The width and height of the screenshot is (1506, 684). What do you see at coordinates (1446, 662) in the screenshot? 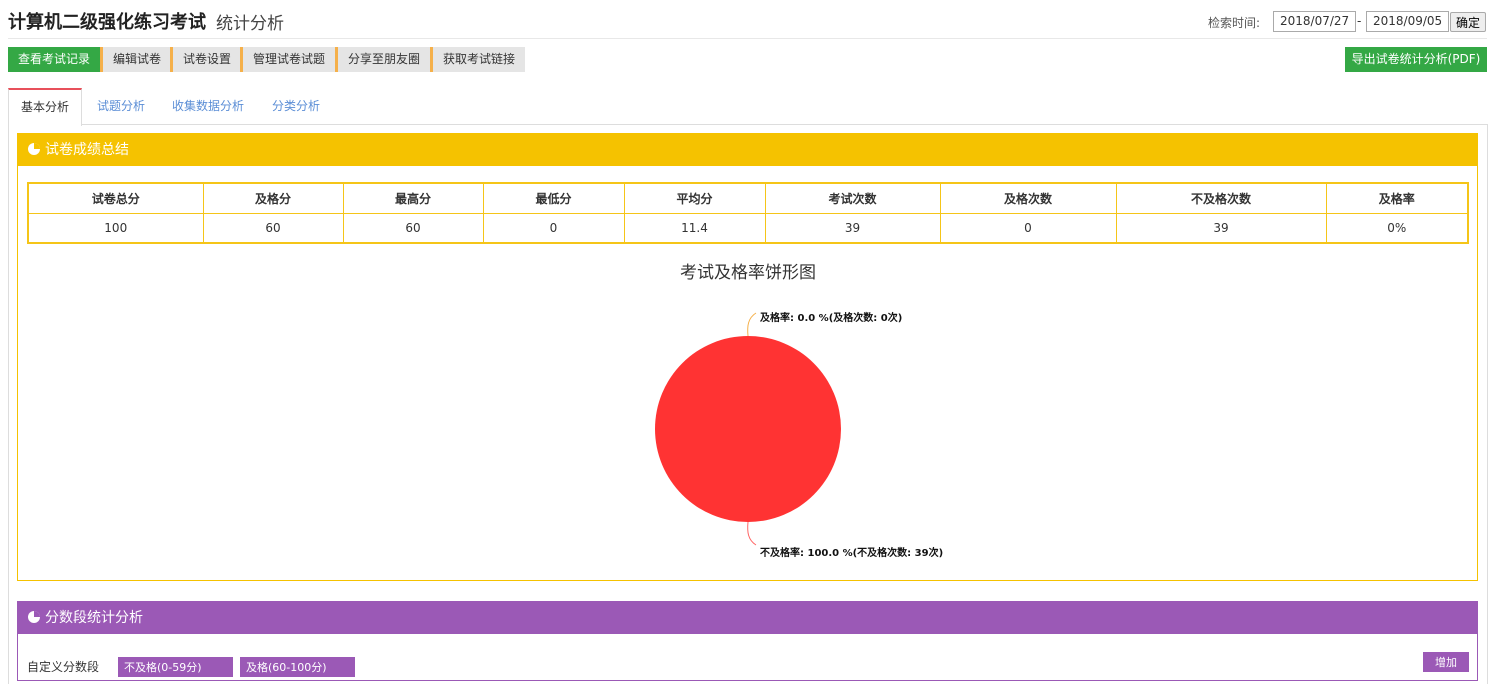
I see `add-band-button: 增加` at bounding box center [1446, 662].